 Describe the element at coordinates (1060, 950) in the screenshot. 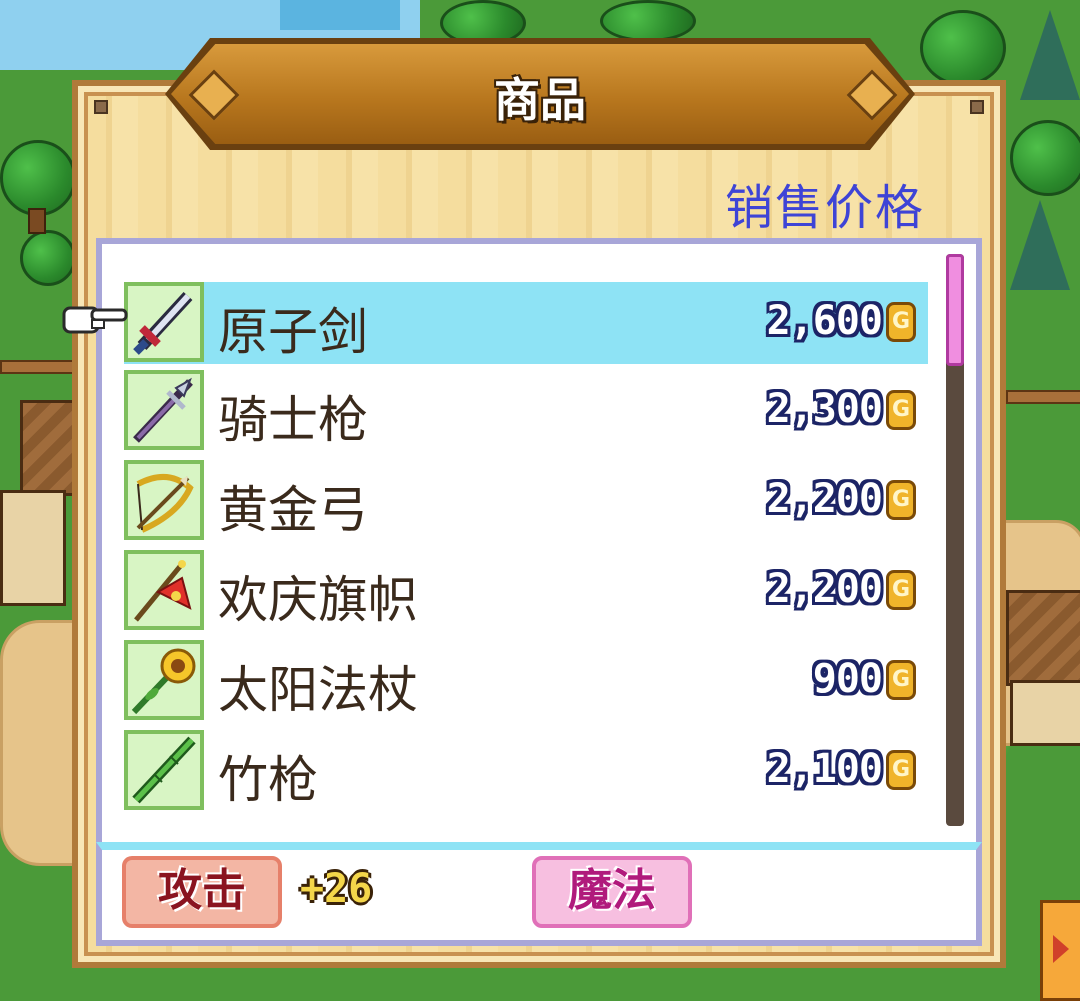

I see `next-arrow-button` at that location.